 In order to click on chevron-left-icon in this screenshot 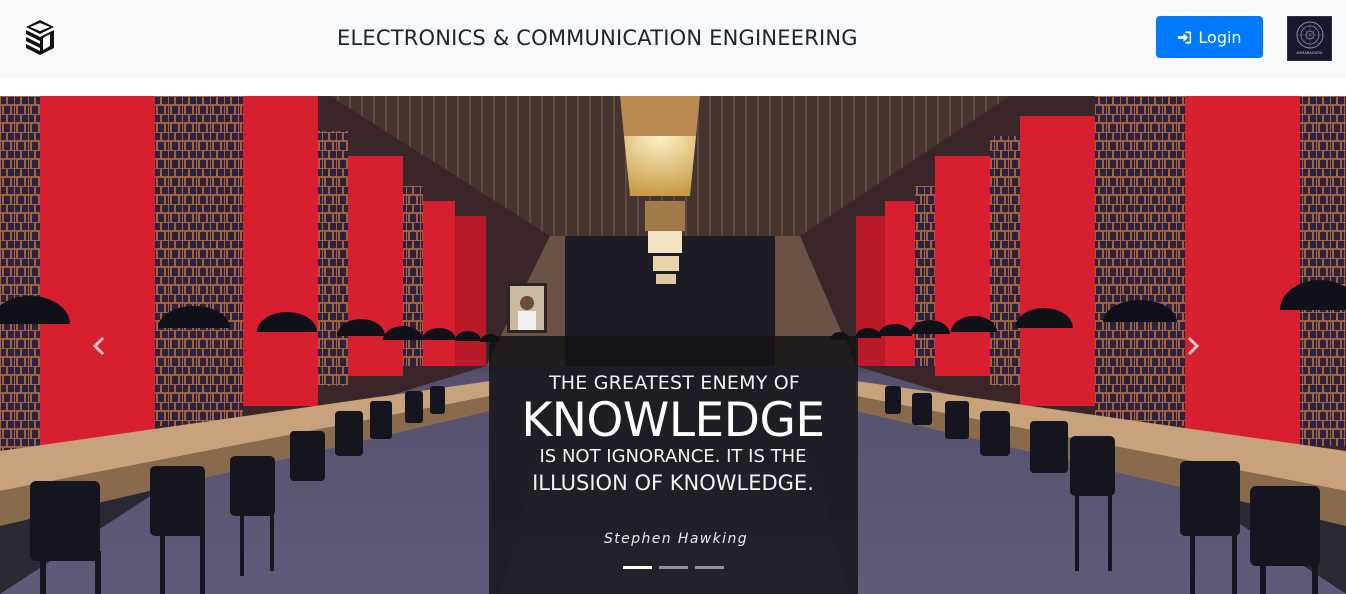, I will do `click(98, 346)`.